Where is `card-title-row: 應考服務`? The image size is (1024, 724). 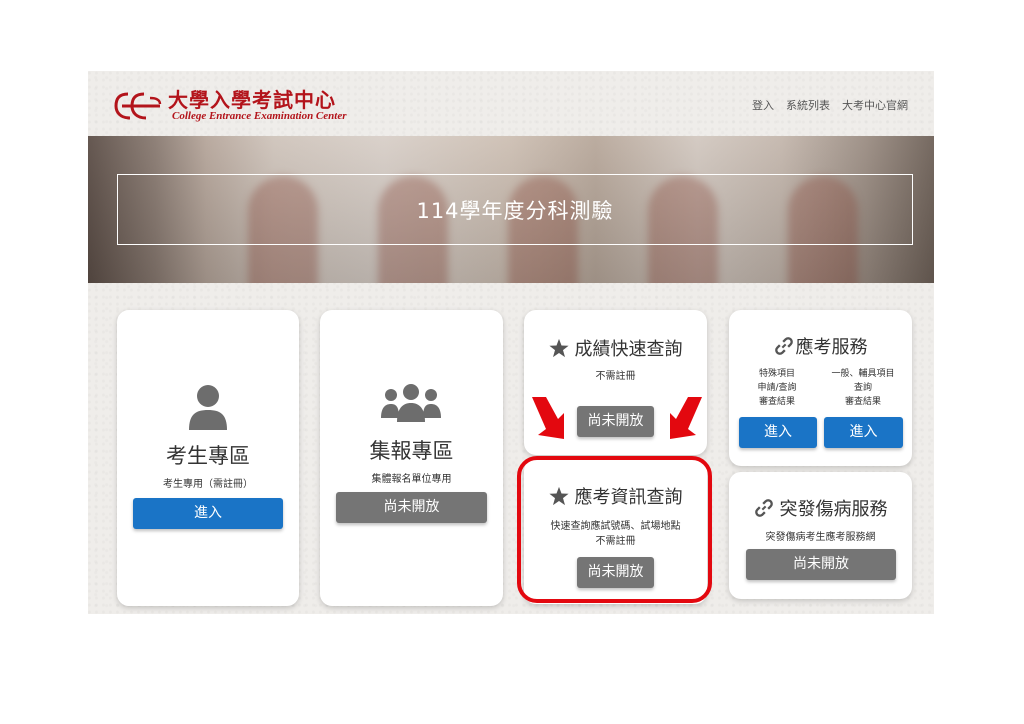
card-title-row: 應考服務 is located at coordinates (820, 346).